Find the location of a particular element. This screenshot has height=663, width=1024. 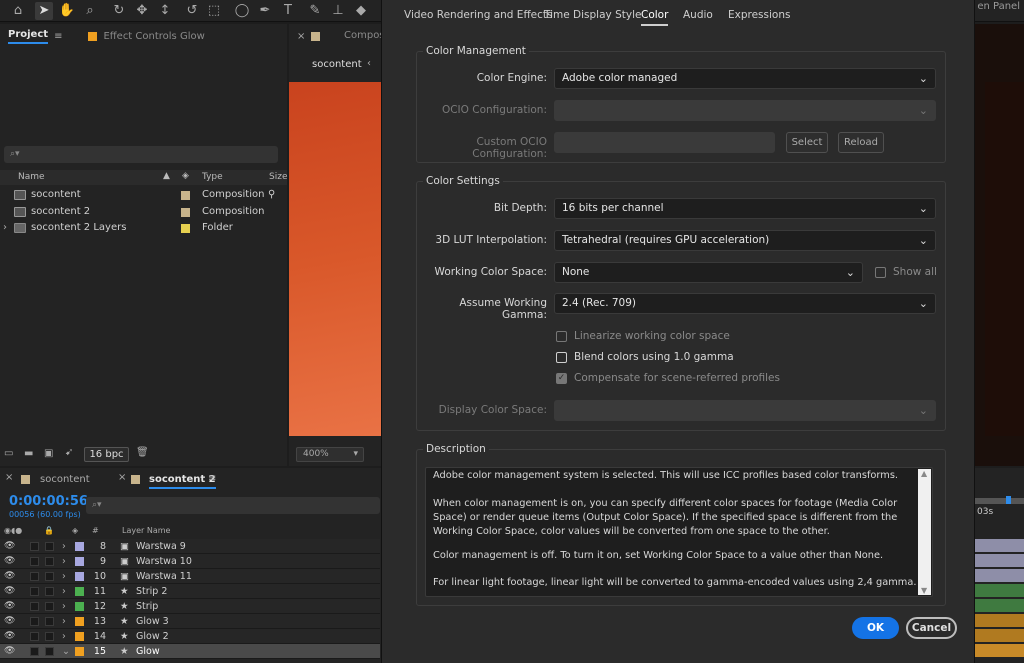

project-item: › socontent 2 Layers Folder is located at coordinates (143, 228).